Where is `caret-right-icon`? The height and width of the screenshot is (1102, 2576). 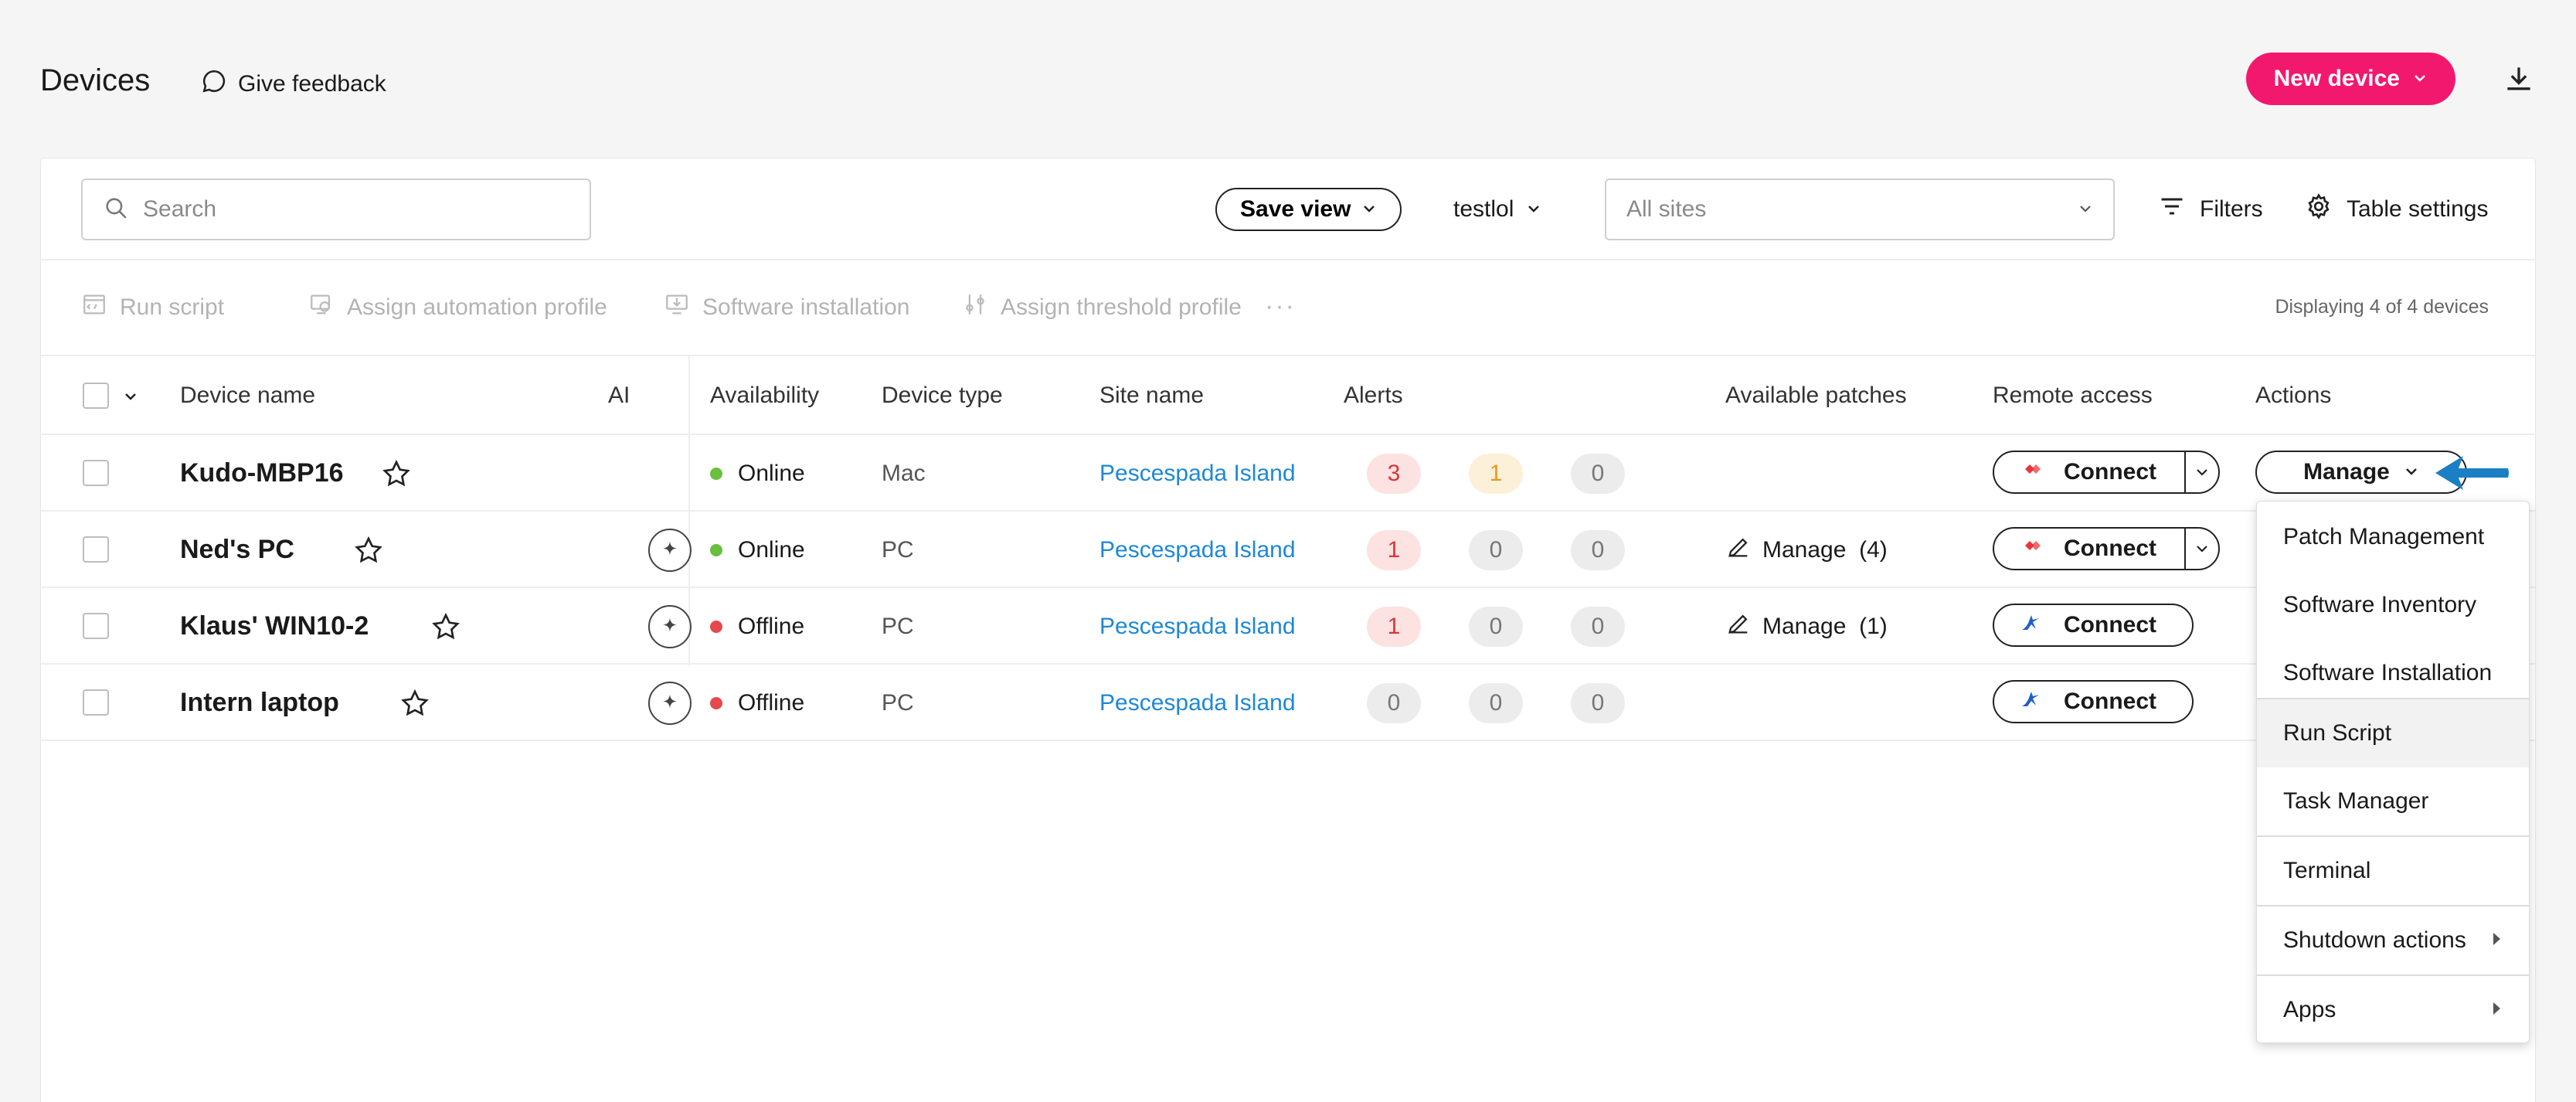 caret-right-icon is located at coordinates (2496, 1010).